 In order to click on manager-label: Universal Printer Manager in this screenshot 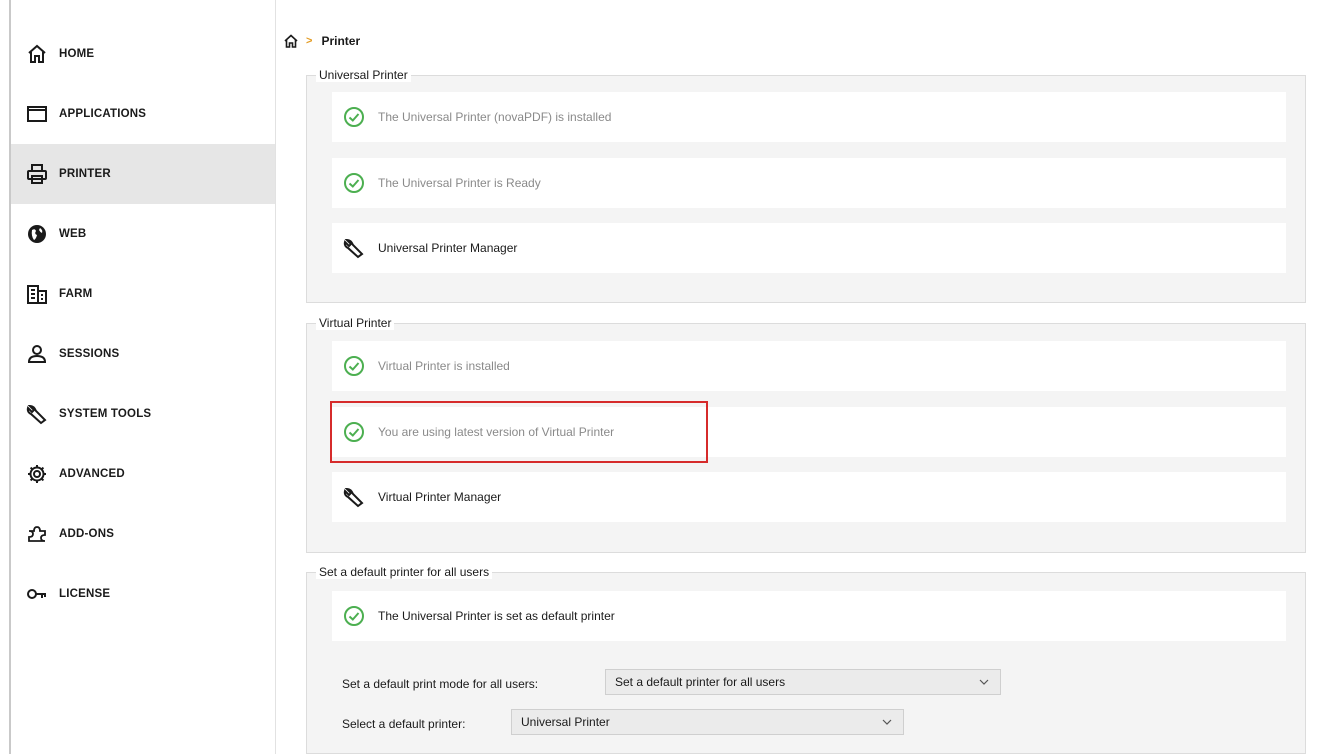, I will do `click(448, 248)`.